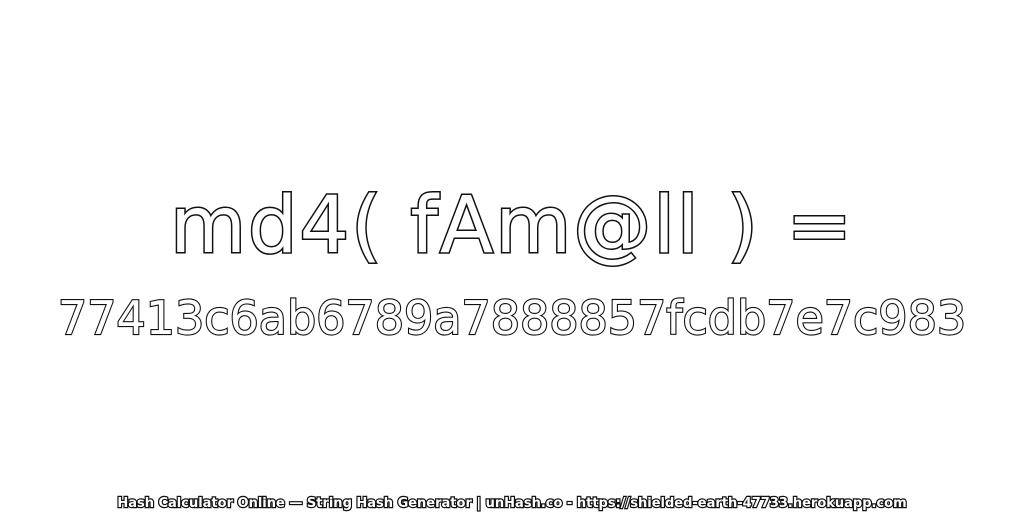  I want to click on hash-headline: md4( fAm@ll ) =, so click(511, 226).